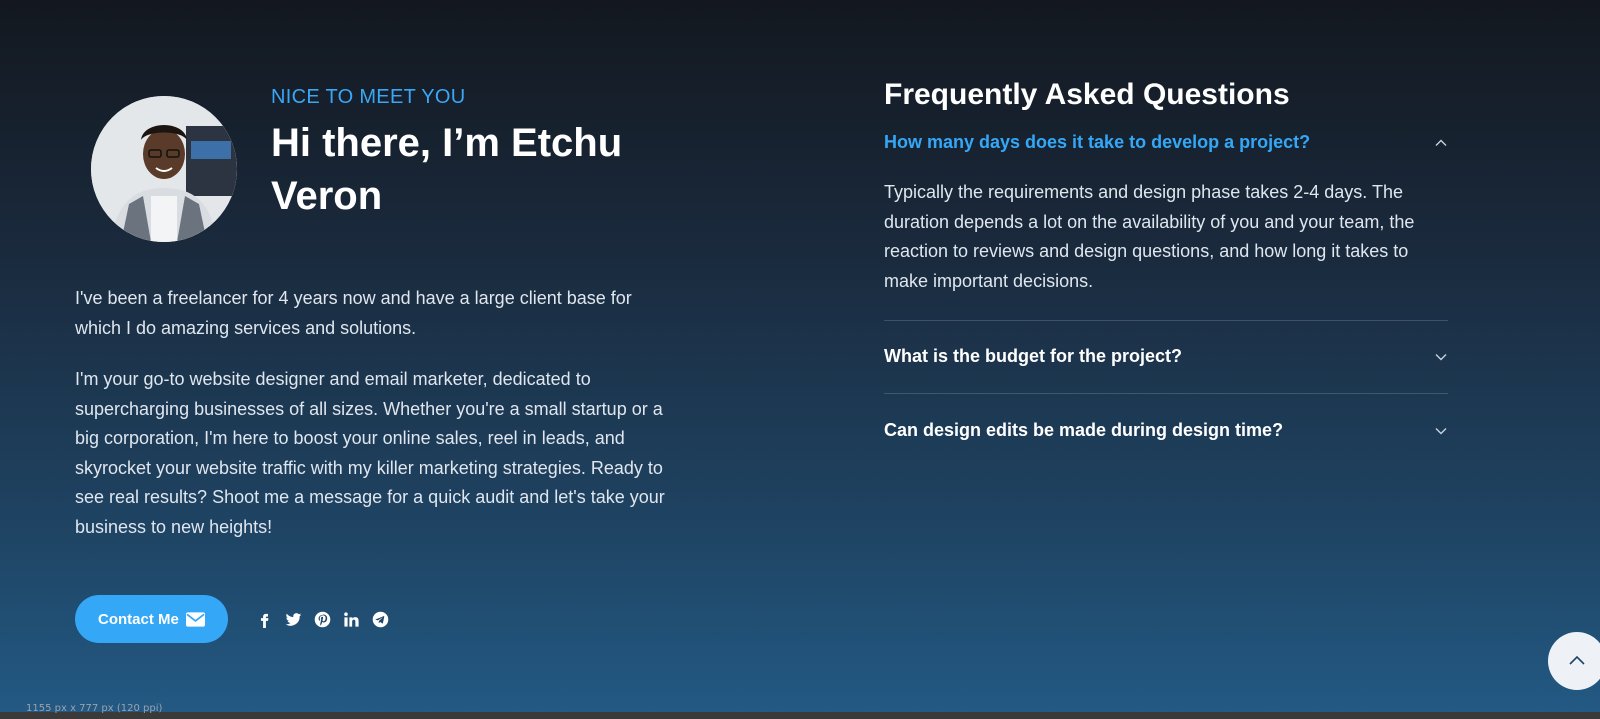  I want to click on telegram-icon, so click(380, 619).